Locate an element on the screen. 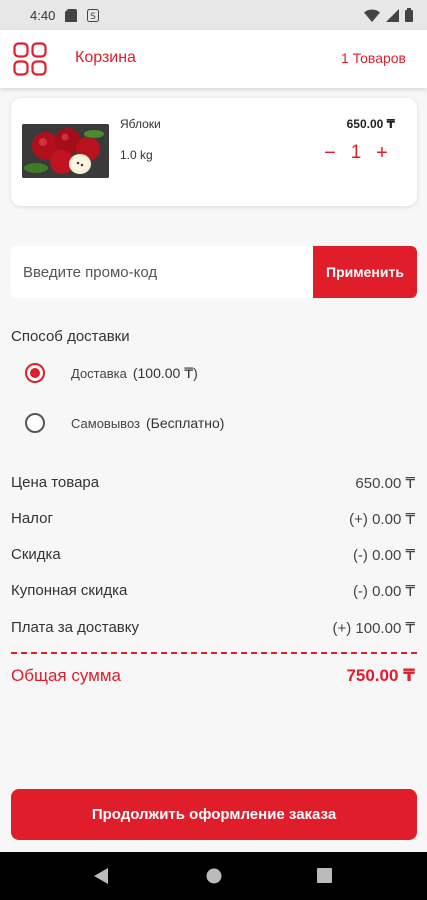 The width and height of the screenshot is (427, 900). signal-icon is located at coordinates (392, 15).